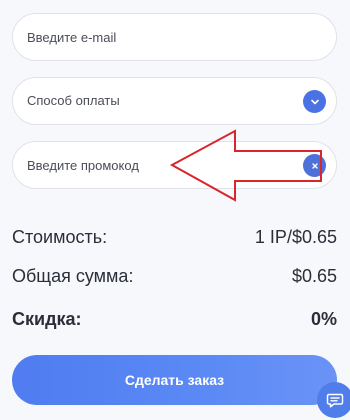  Describe the element at coordinates (174, 101) in the screenshot. I see `payment-method-select: Способ оплаты` at that location.